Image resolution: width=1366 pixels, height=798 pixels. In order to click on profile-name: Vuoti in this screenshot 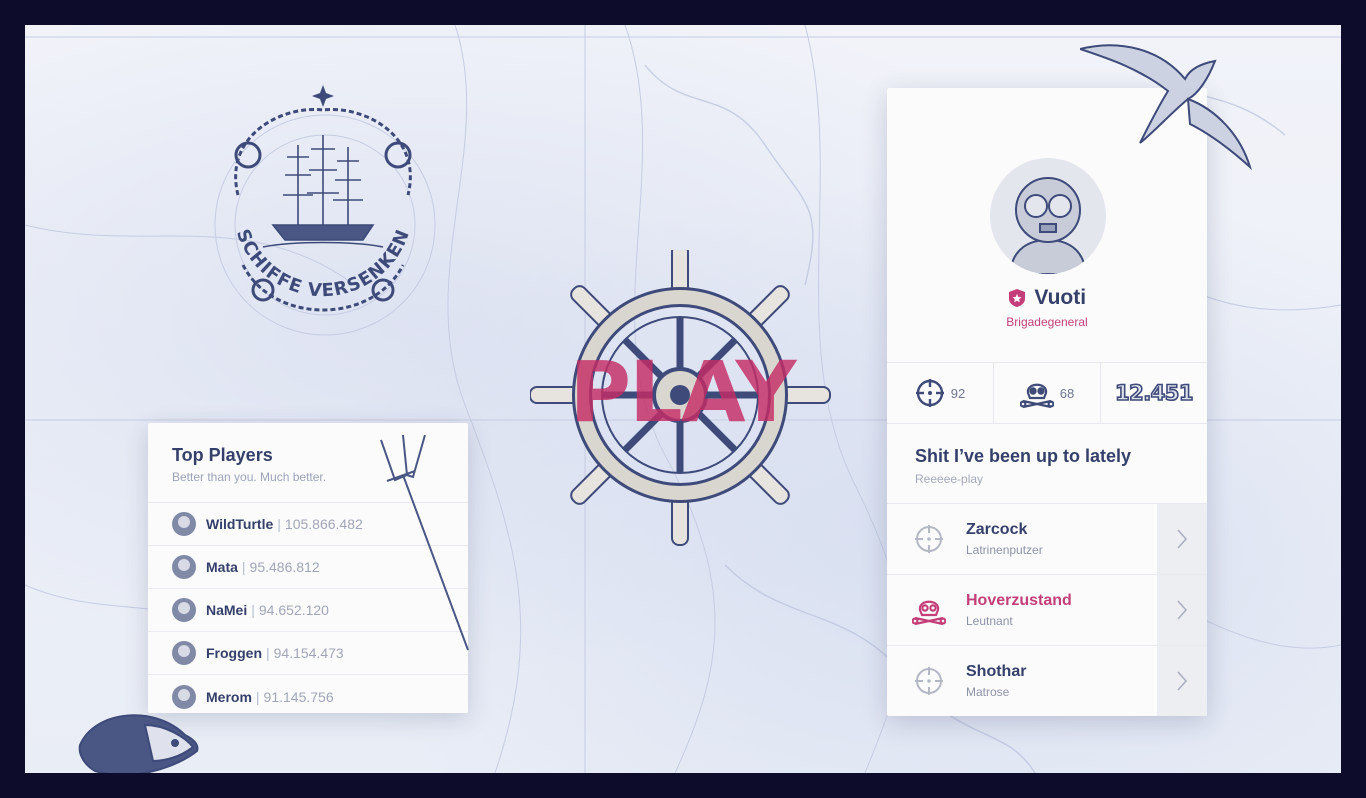, I will do `click(1060, 297)`.